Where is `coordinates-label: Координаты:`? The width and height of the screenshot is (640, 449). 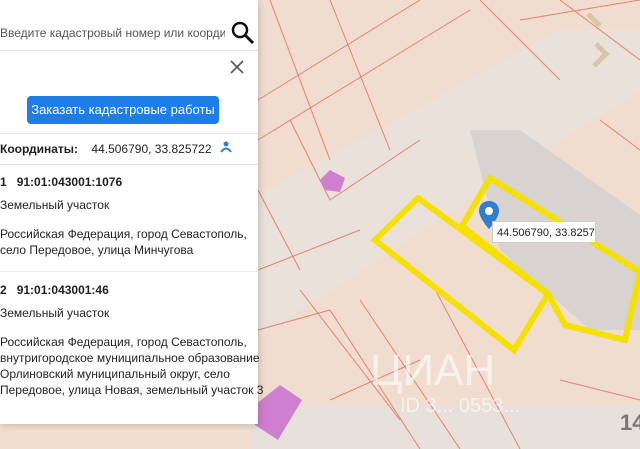
coordinates-label: Координаты: is located at coordinates (39, 149).